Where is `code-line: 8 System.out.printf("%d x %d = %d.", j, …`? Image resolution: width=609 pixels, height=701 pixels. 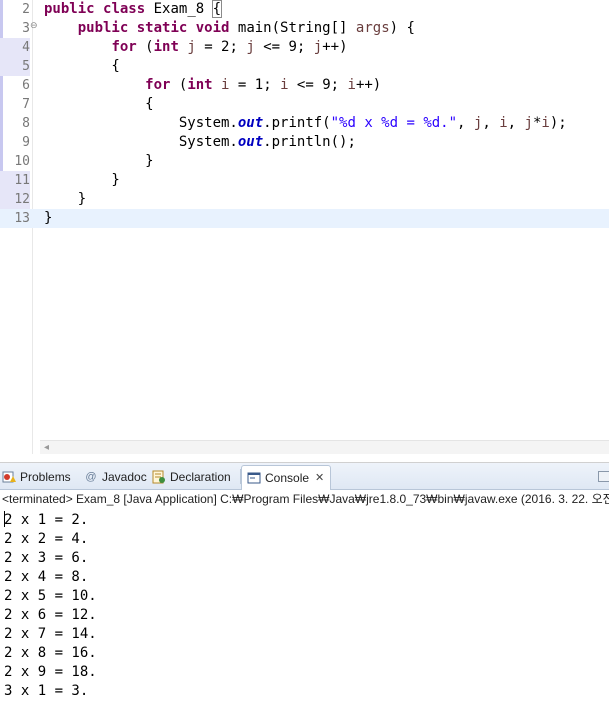
code-line: 8 System.out.printf("%d x %d = %d.", j, … is located at coordinates (304, 123).